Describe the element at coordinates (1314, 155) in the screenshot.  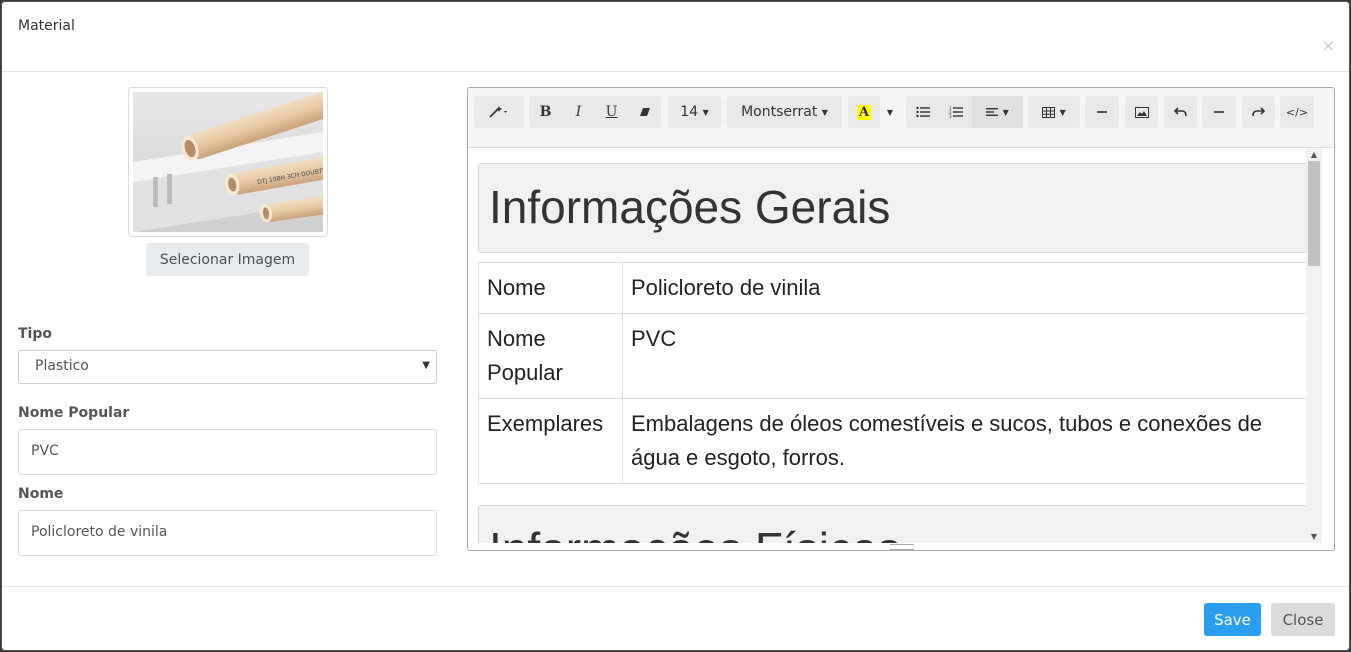
I see `scroll-up-icon: ▲` at that location.